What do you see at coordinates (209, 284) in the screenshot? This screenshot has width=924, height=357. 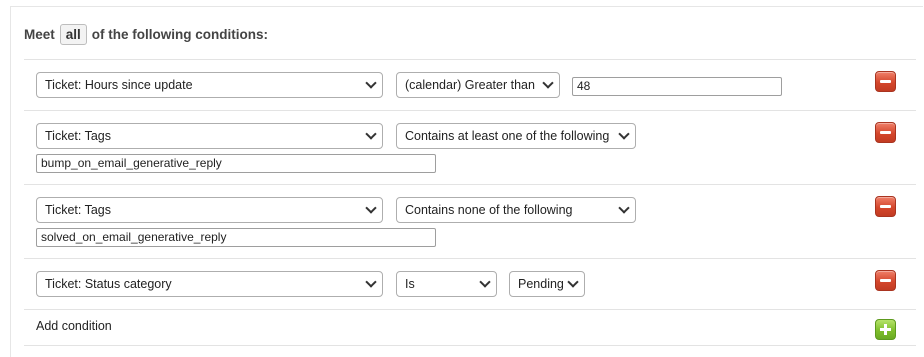 I see `condition-4-field-select: Ticket: Status category` at bounding box center [209, 284].